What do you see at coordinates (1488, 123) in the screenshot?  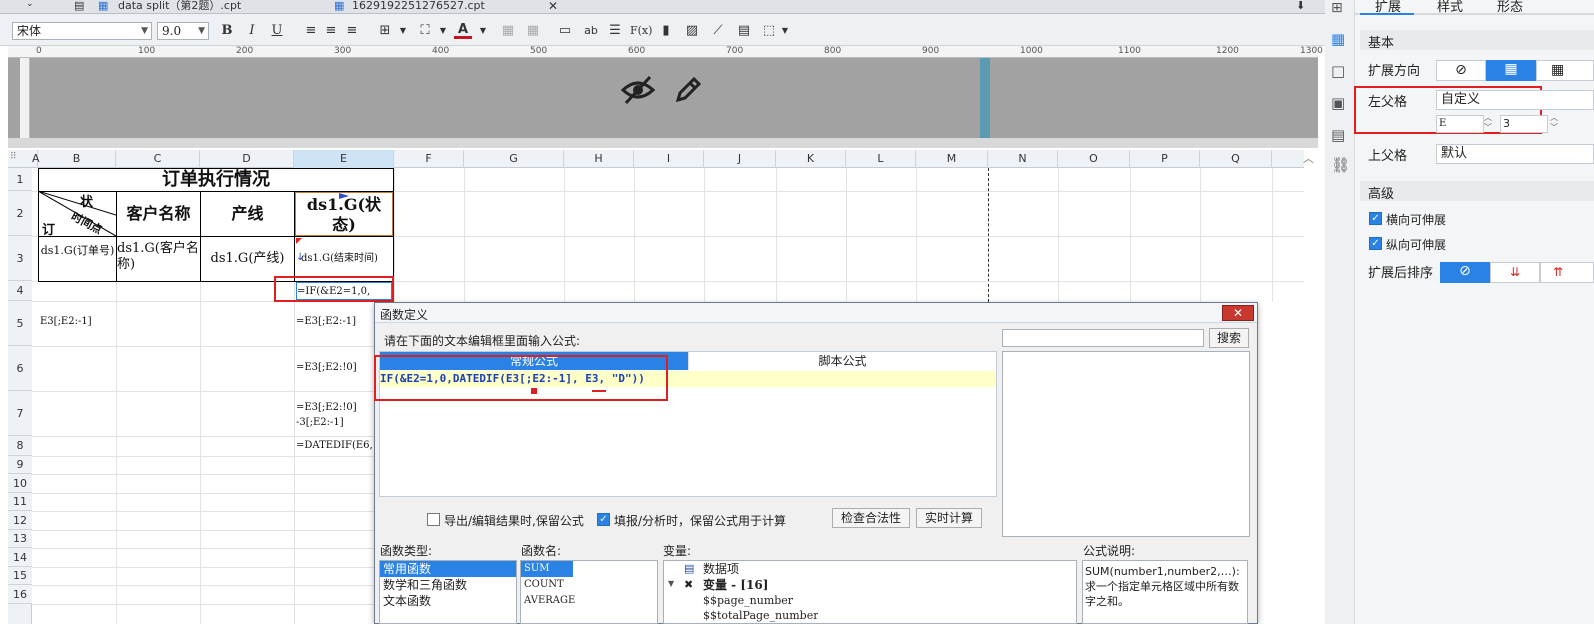 I see `spinner-icon: ︿ ﹀` at bounding box center [1488, 123].